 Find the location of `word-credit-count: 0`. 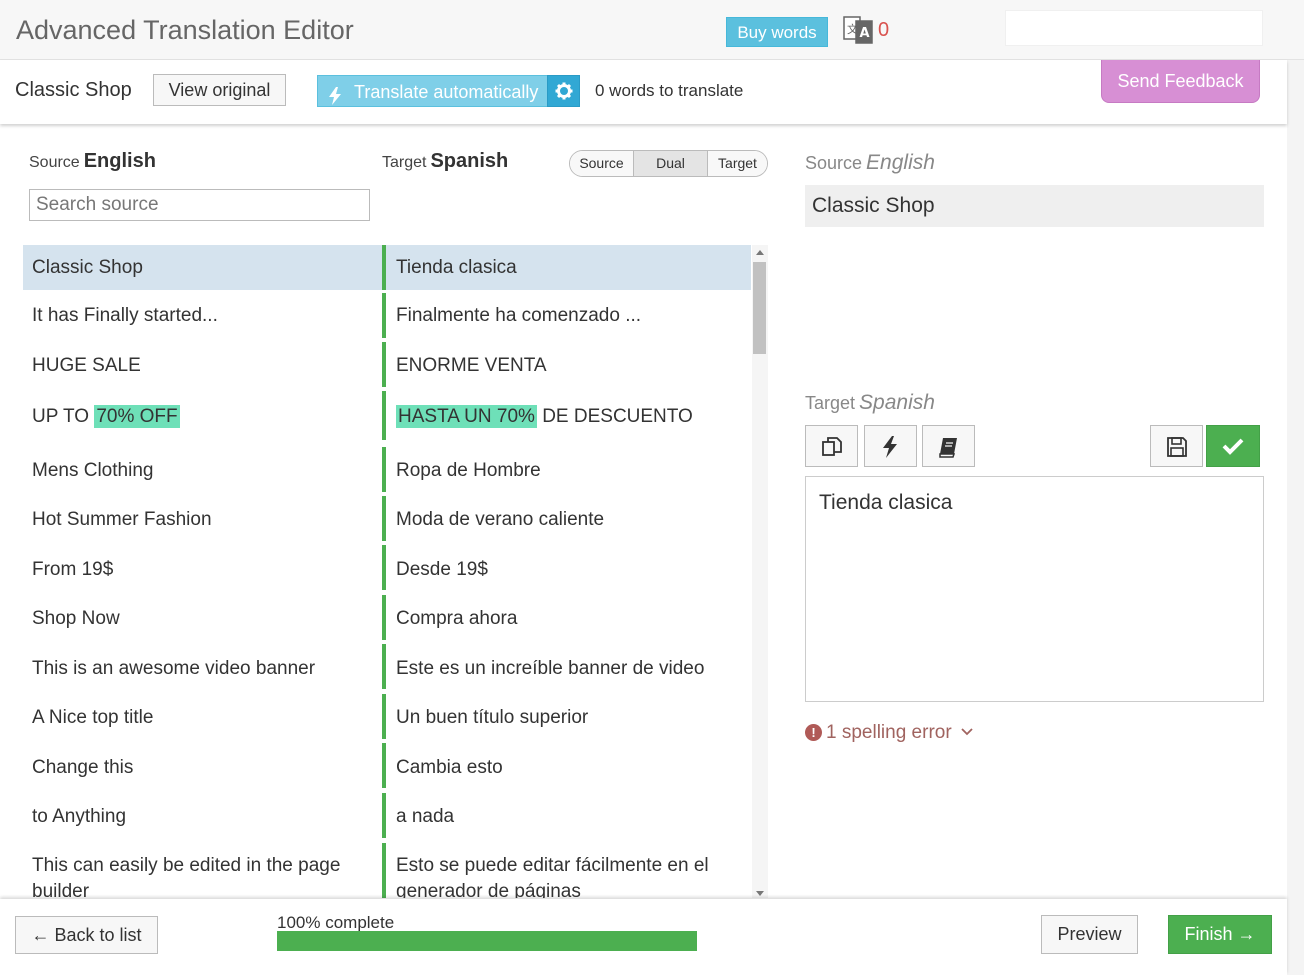

word-credit-count: 0 is located at coordinates (884, 30).